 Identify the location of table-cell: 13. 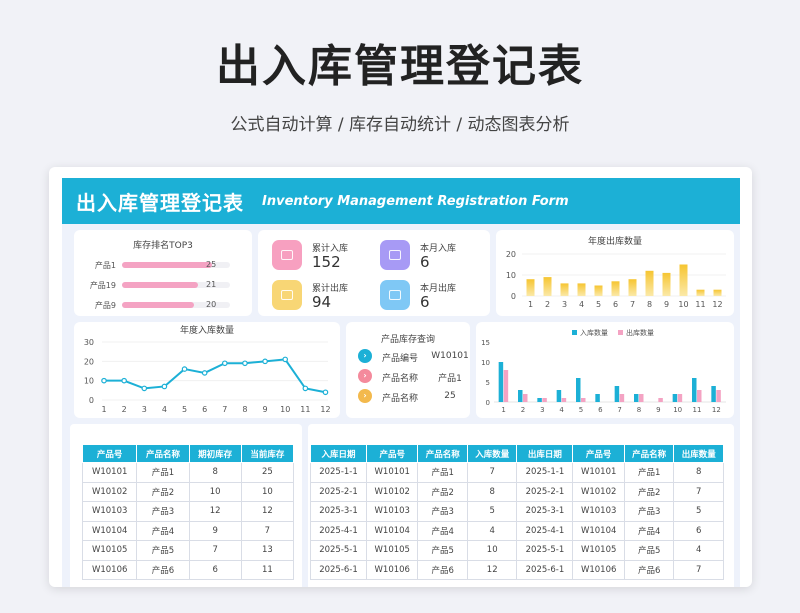
(267, 550).